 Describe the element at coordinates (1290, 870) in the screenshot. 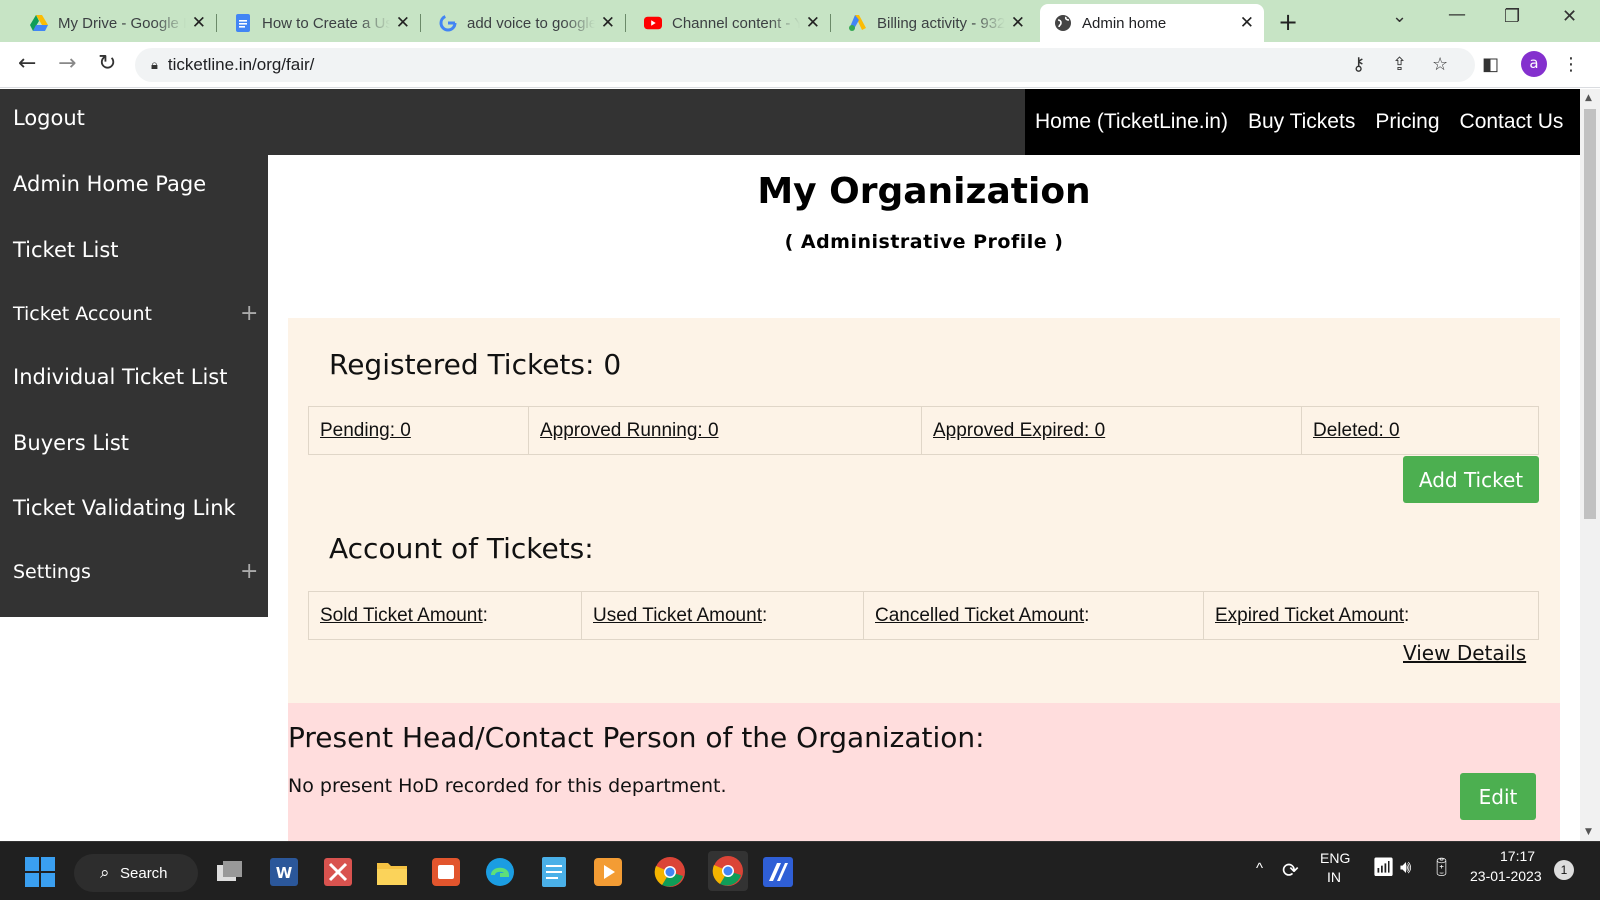

I see `sync-icon: ⟳` at that location.